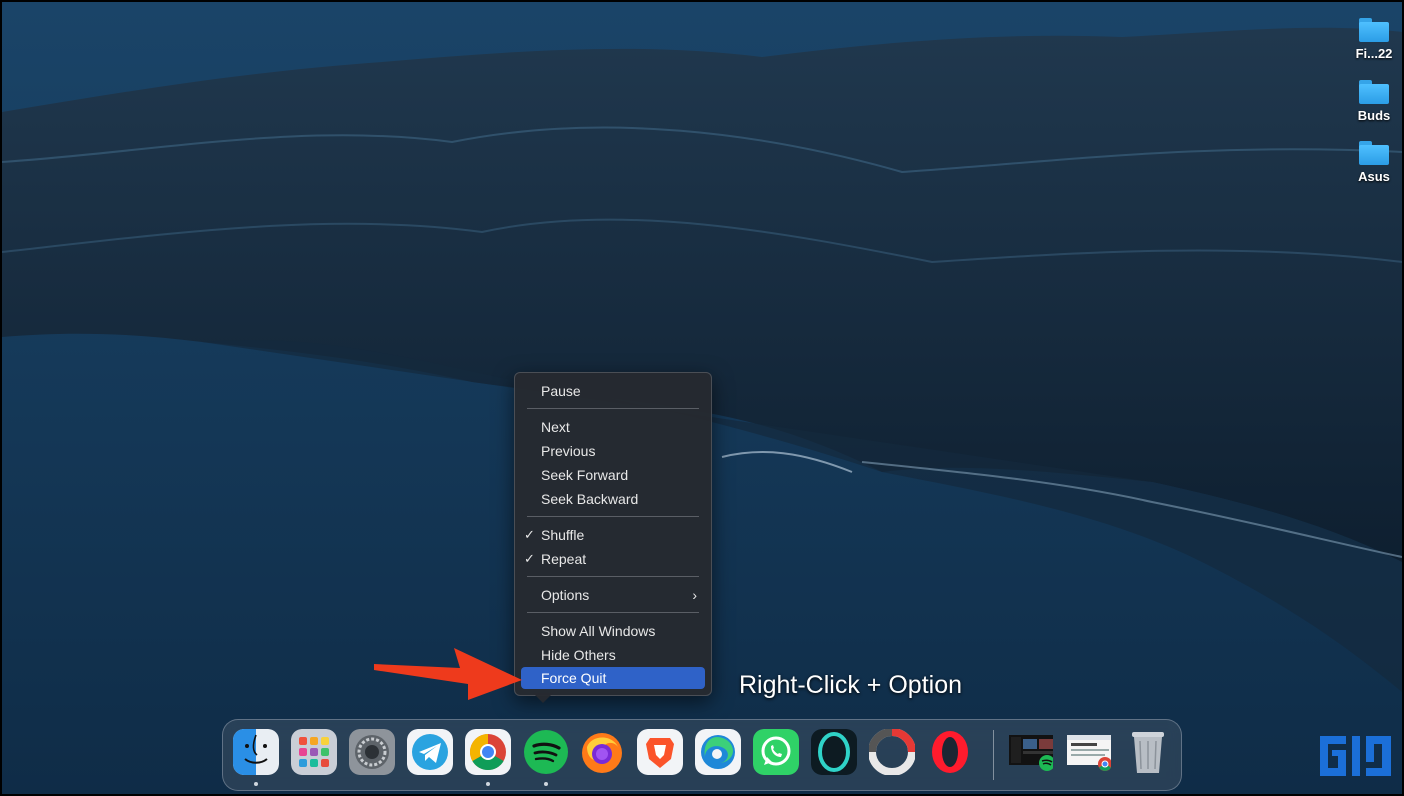 Image resolution: width=1404 pixels, height=796 pixels. Describe the element at coordinates (561, 391) in the screenshot. I see `menu-item-label: Pause` at that location.